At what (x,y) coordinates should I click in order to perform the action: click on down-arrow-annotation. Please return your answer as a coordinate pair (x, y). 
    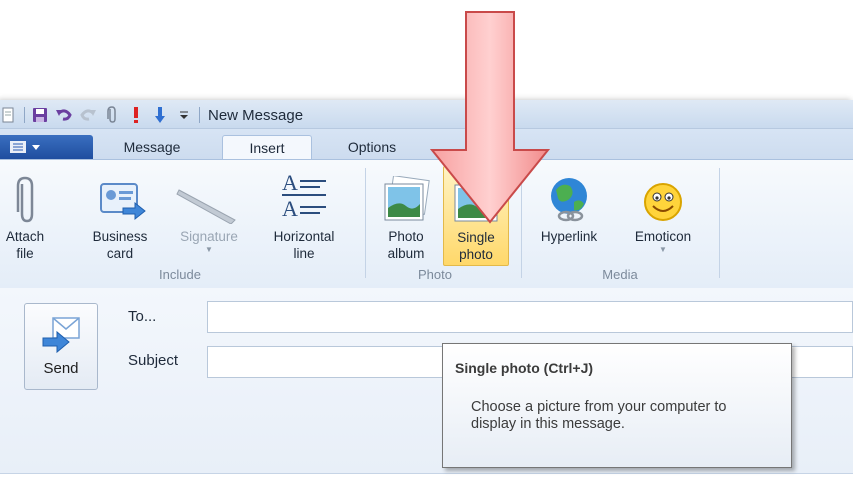
    Looking at the image, I should click on (490, 117).